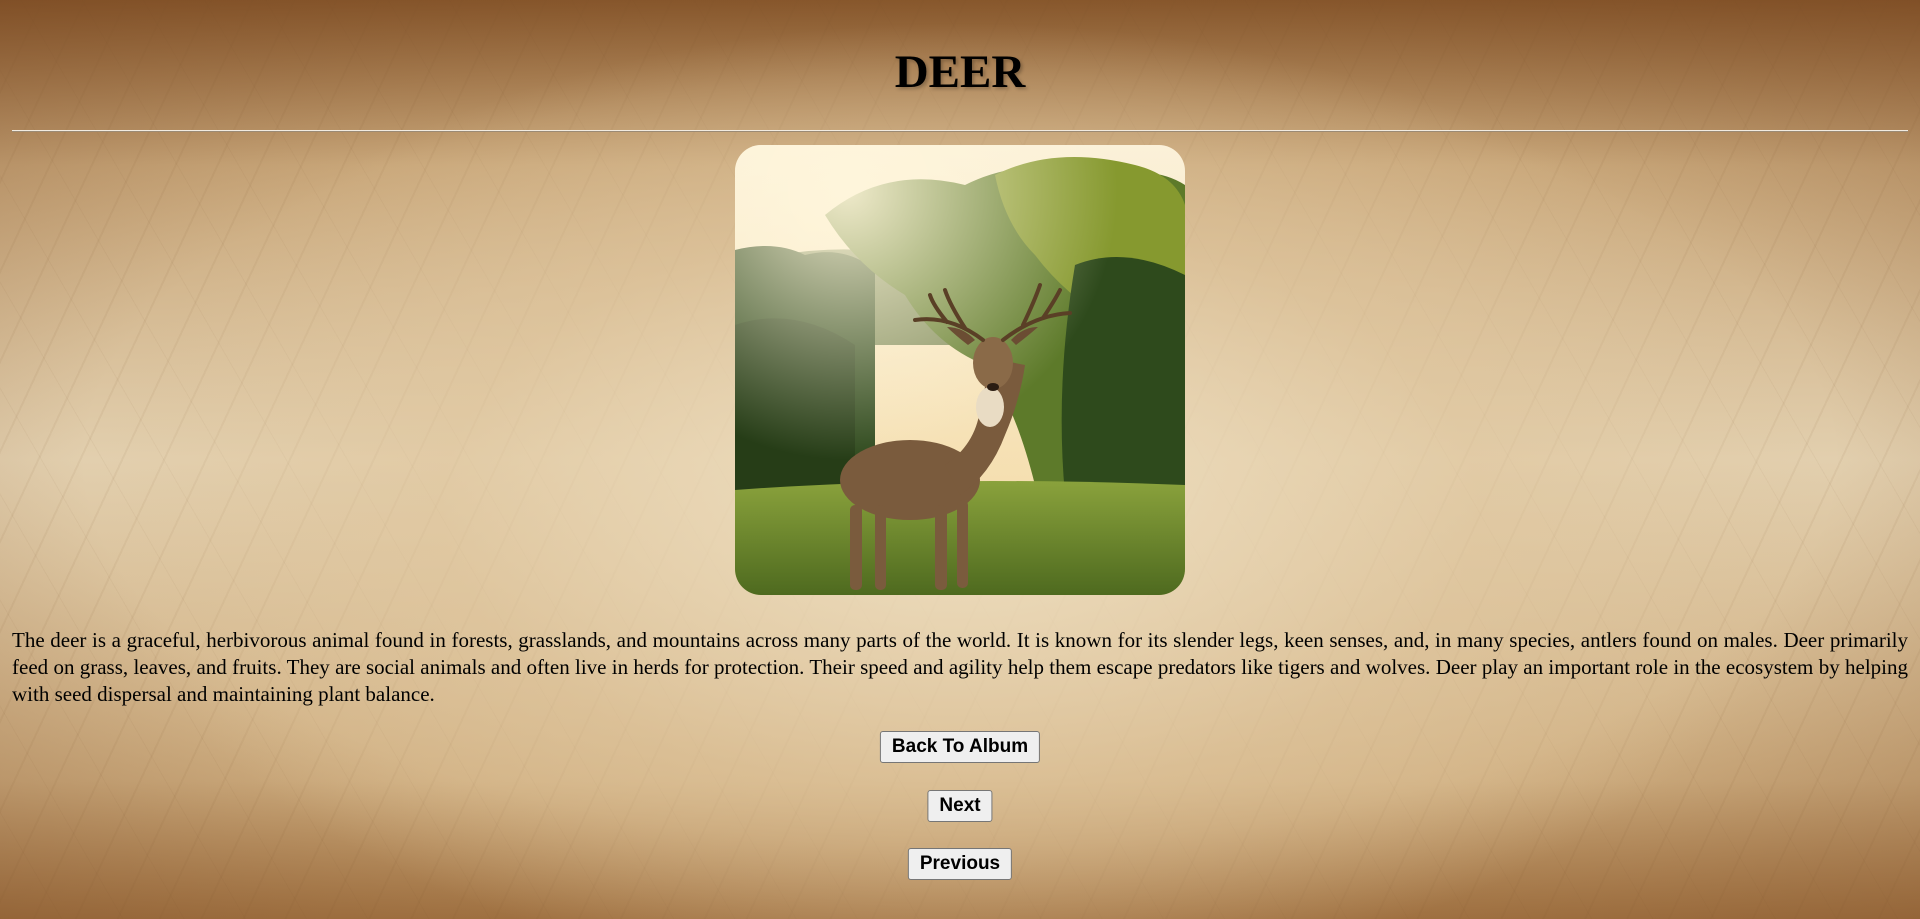 Image resolution: width=1920 pixels, height=919 pixels. Describe the element at coordinates (960, 747) in the screenshot. I see `back-to-album-button: Back To Album` at that location.